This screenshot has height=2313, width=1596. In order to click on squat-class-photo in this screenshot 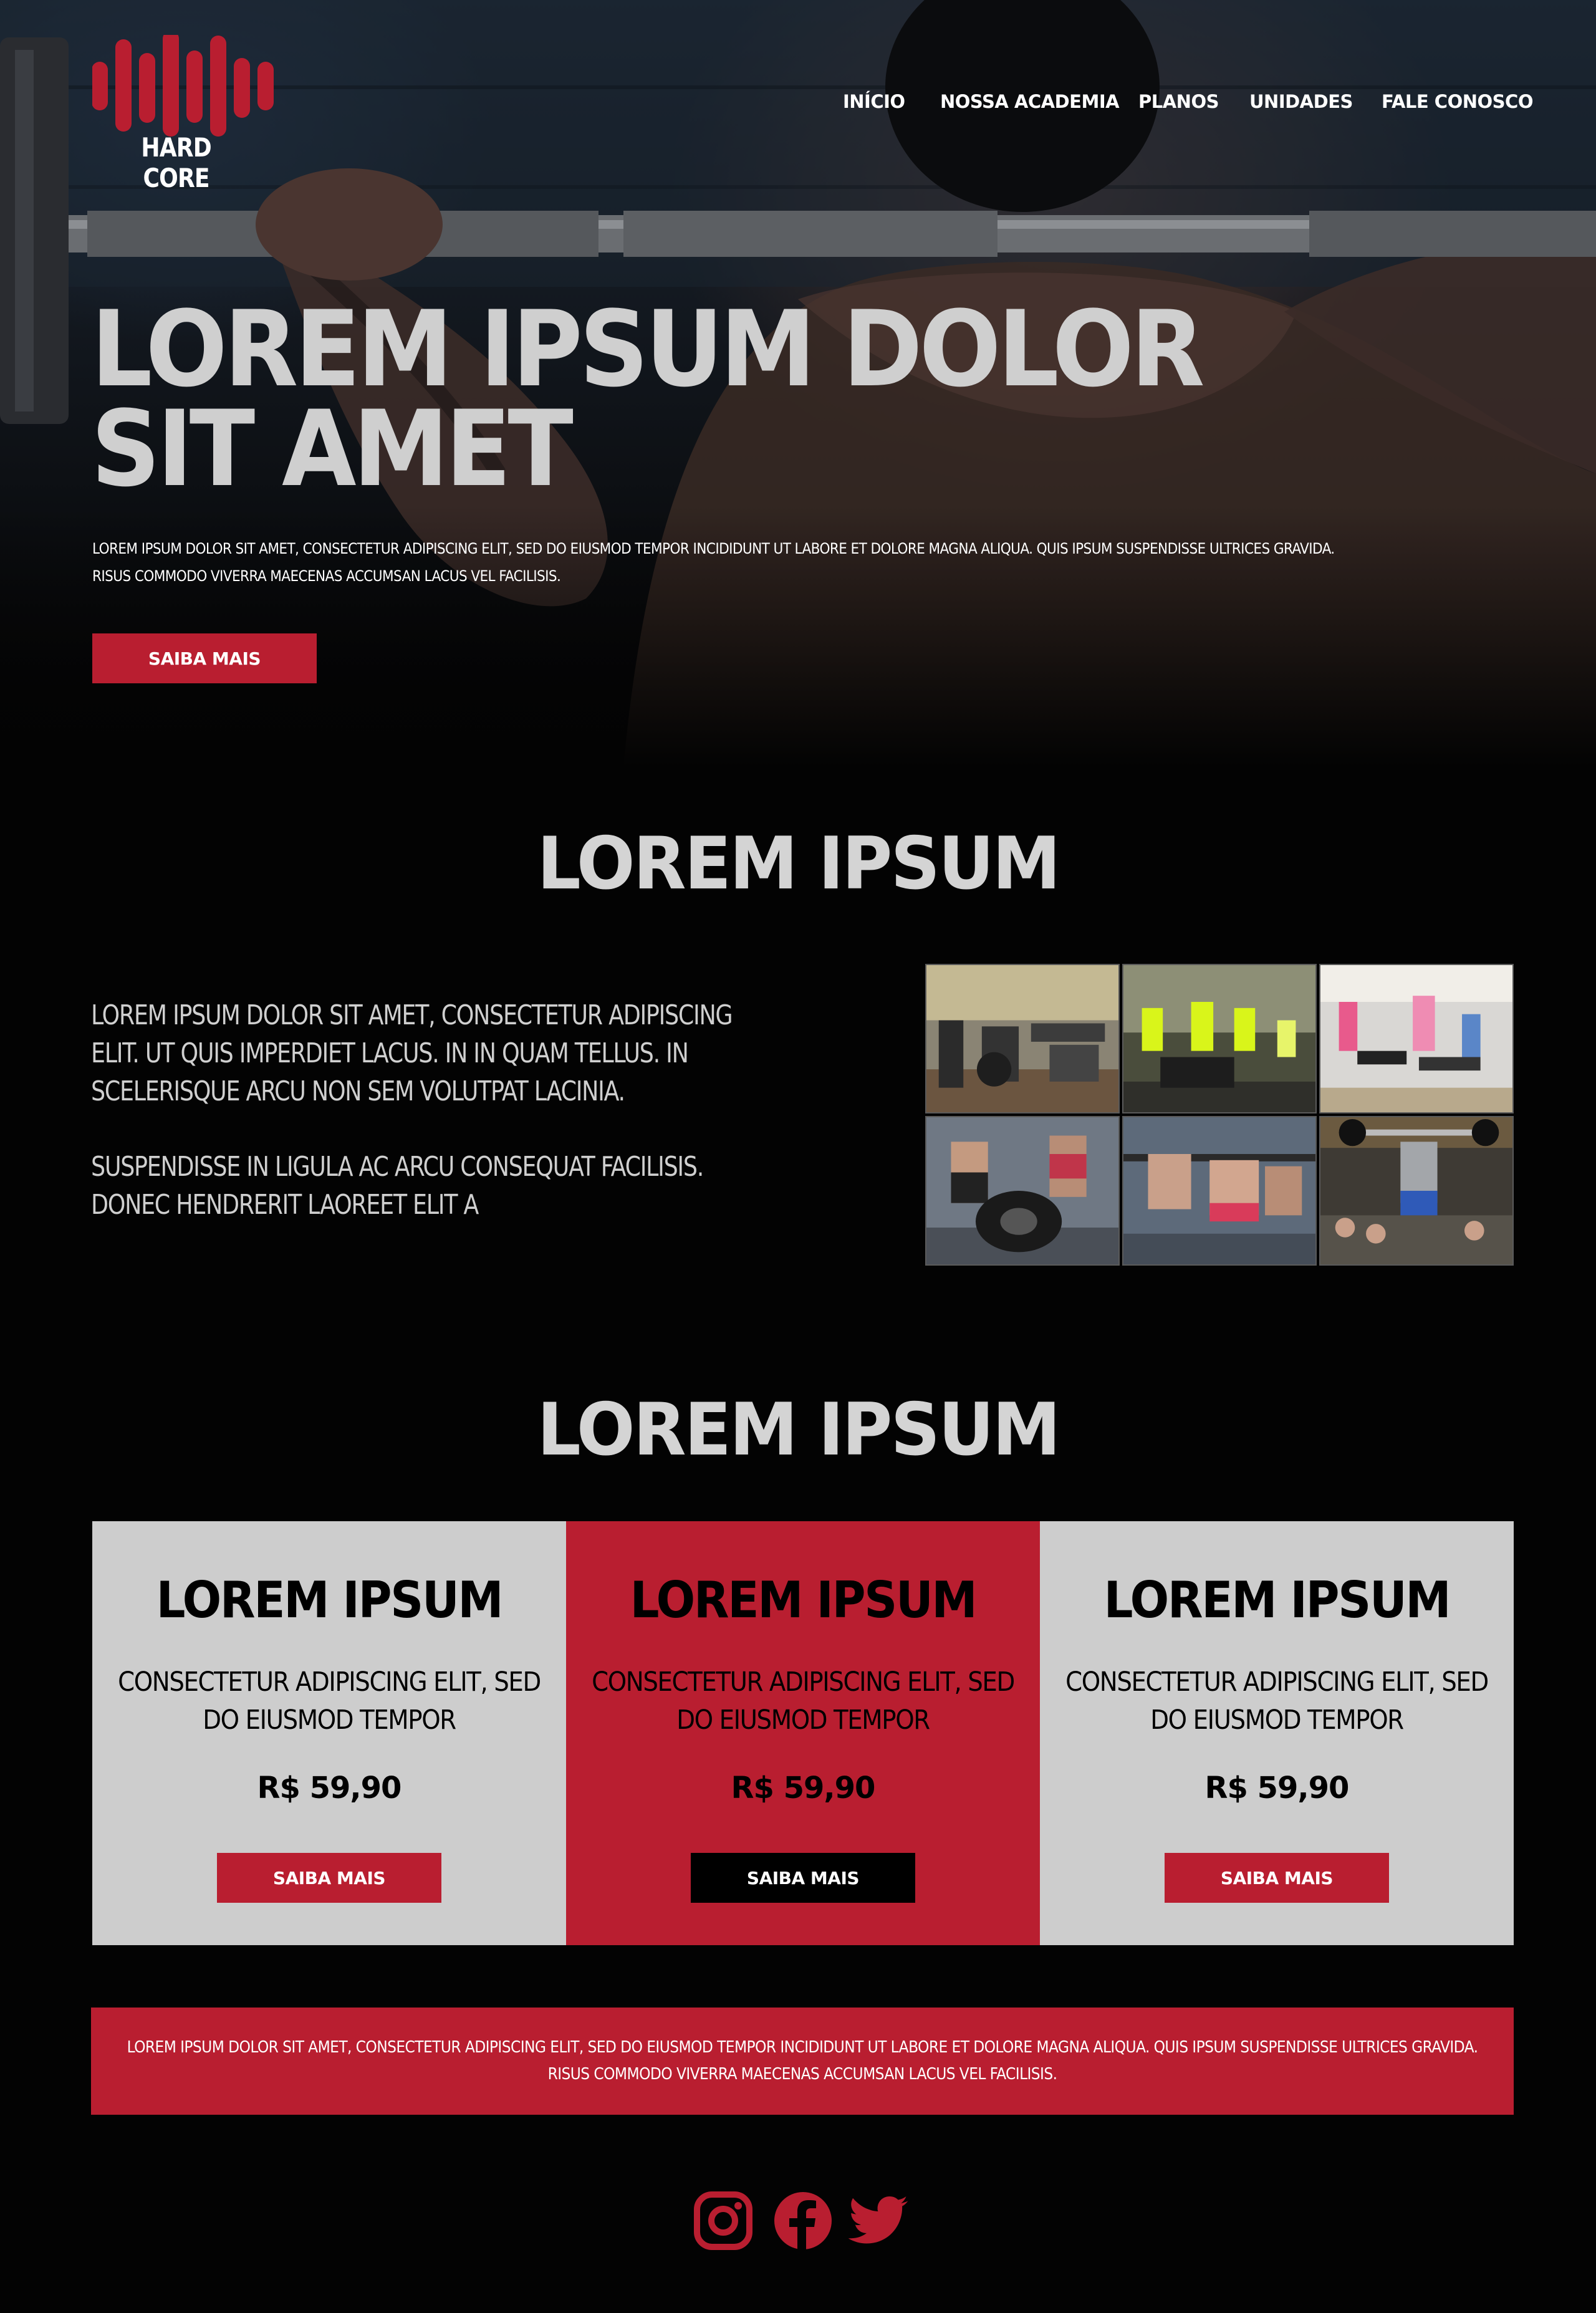, I will do `click(1219, 1191)`.